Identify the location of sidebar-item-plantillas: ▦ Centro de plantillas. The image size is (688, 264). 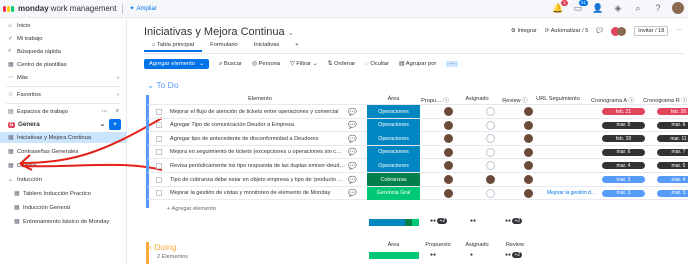
(63, 64).